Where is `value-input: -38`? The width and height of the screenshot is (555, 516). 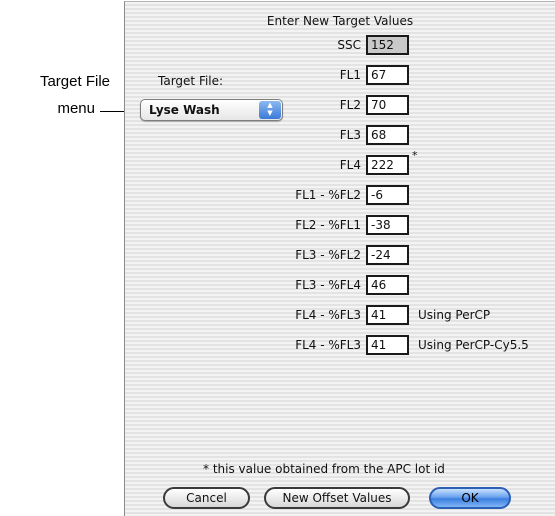 value-input: -38 is located at coordinates (387, 225).